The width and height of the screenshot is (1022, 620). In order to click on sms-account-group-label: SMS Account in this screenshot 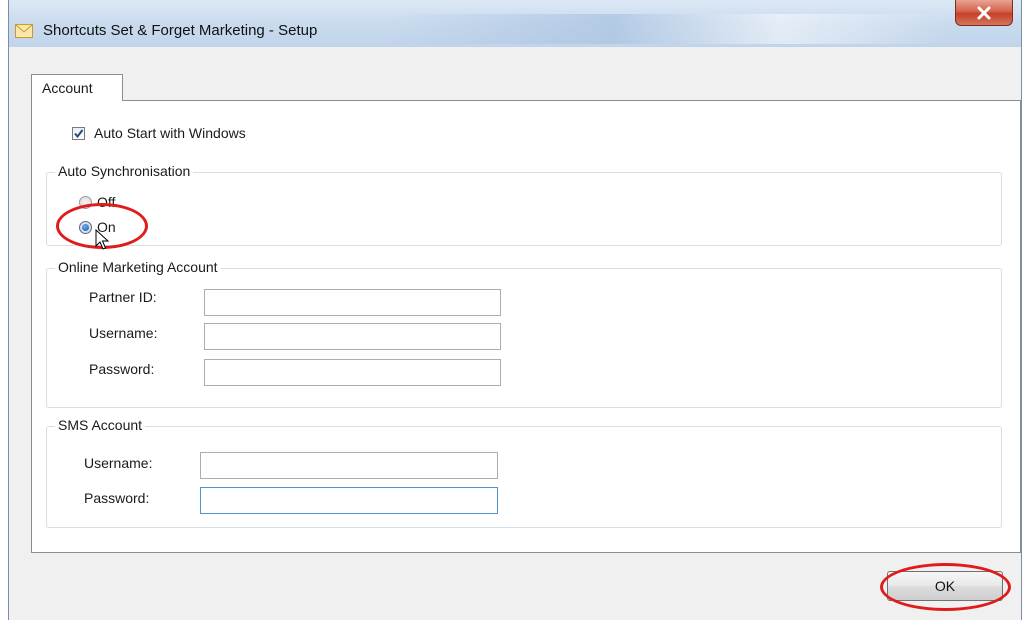, I will do `click(100, 425)`.